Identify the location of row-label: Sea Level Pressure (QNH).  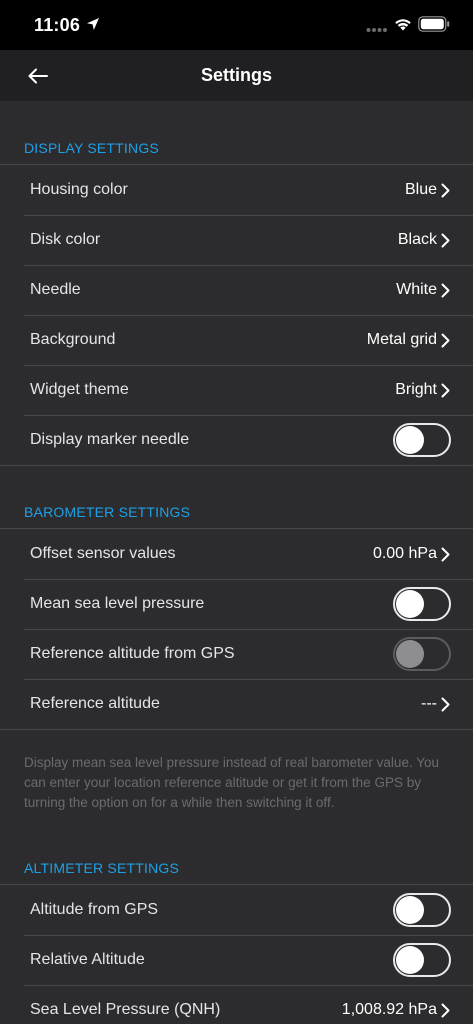
(125, 1009).